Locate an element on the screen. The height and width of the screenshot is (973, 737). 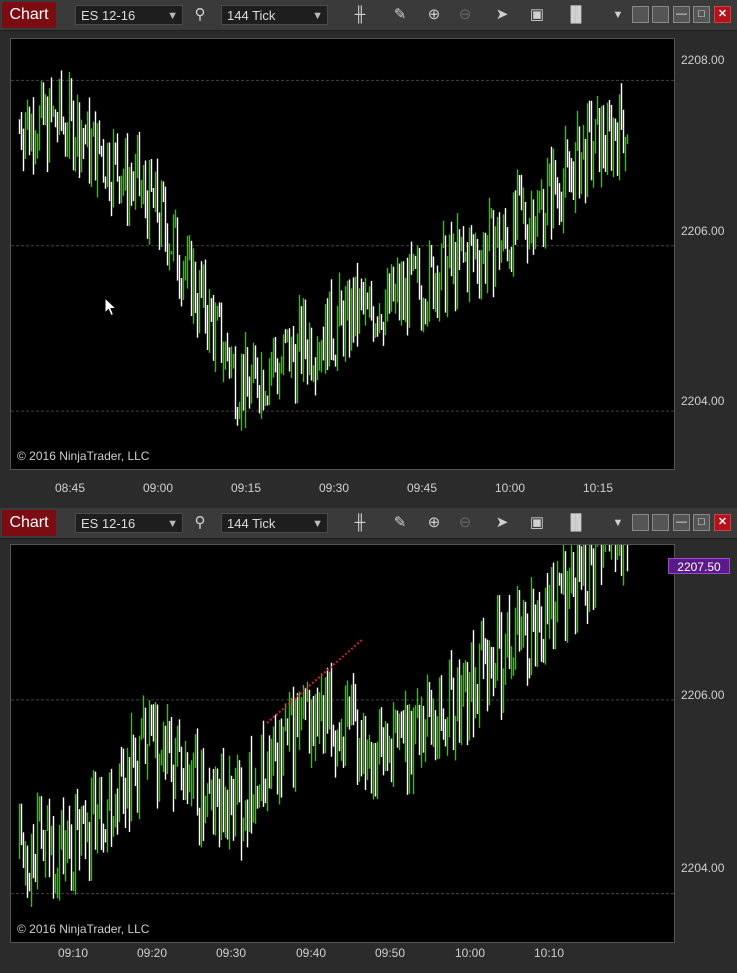
x-axis-label: 09:15 is located at coordinates (246, 488).